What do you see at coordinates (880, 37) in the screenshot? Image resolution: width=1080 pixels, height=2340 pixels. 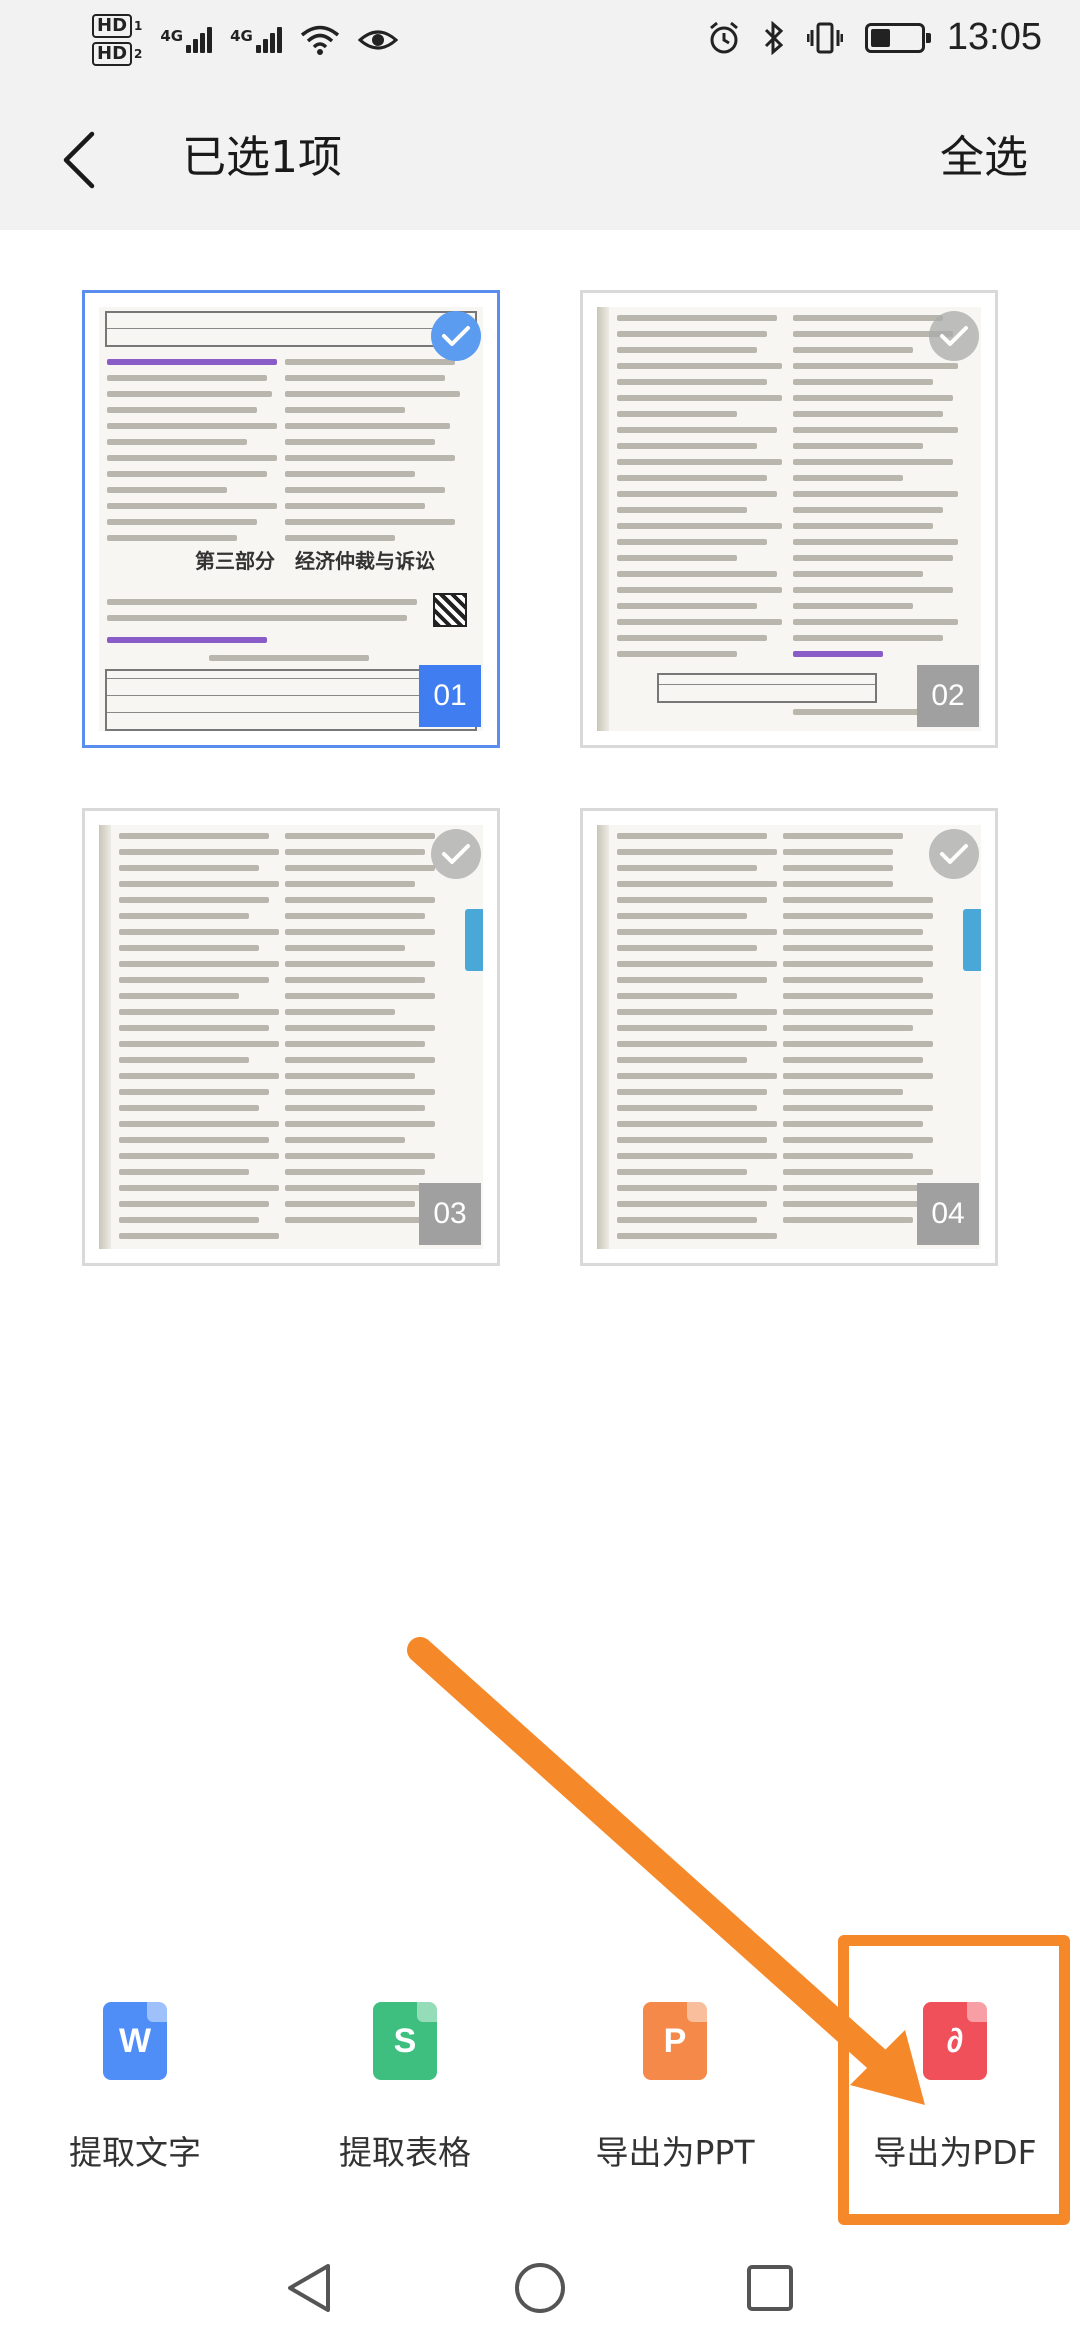 I see `battery-level-fill` at bounding box center [880, 37].